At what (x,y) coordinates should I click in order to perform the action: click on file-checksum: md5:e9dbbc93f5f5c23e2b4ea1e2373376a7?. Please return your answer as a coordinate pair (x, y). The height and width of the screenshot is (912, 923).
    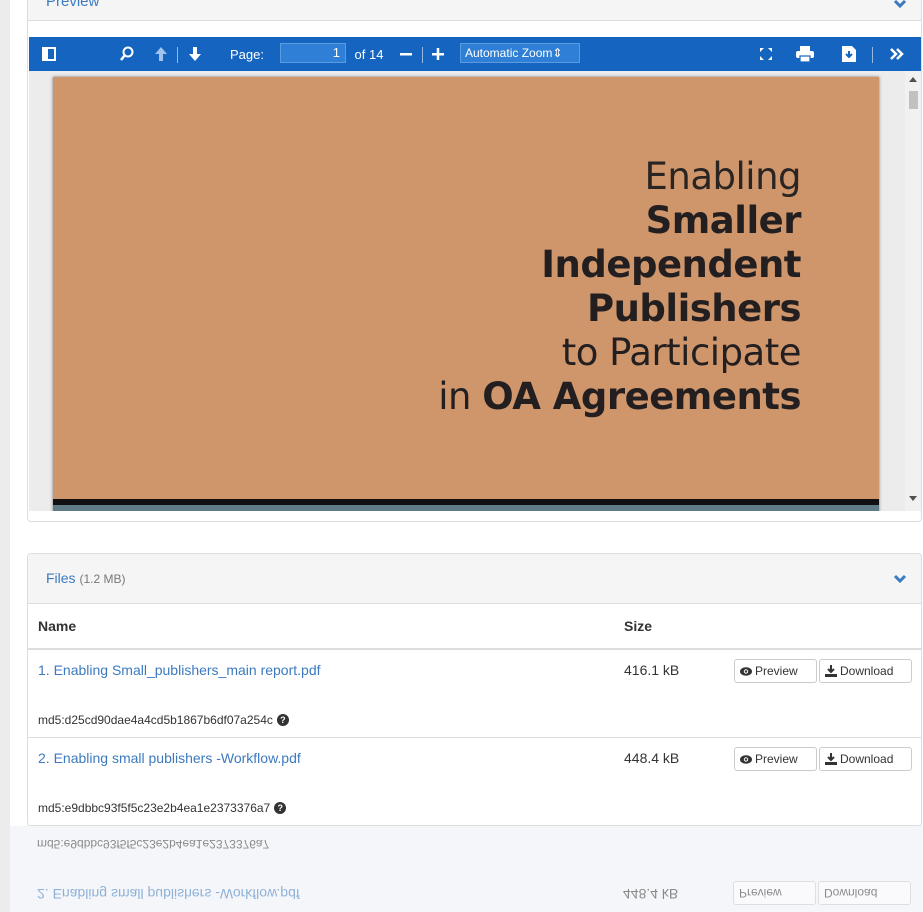
    Looking at the image, I should click on (162, 808).